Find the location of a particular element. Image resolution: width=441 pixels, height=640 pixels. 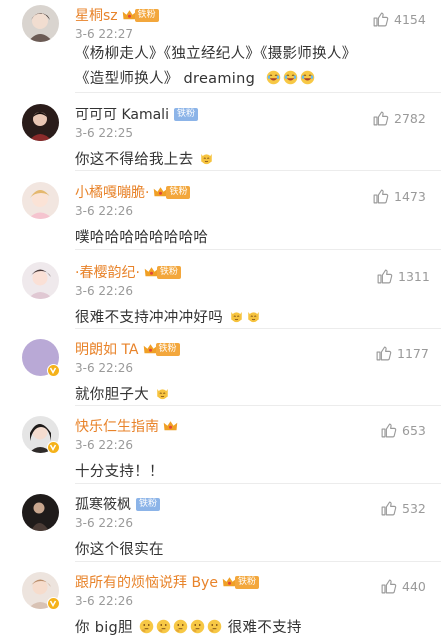

like-button: 2782 is located at coordinates (399, 118).